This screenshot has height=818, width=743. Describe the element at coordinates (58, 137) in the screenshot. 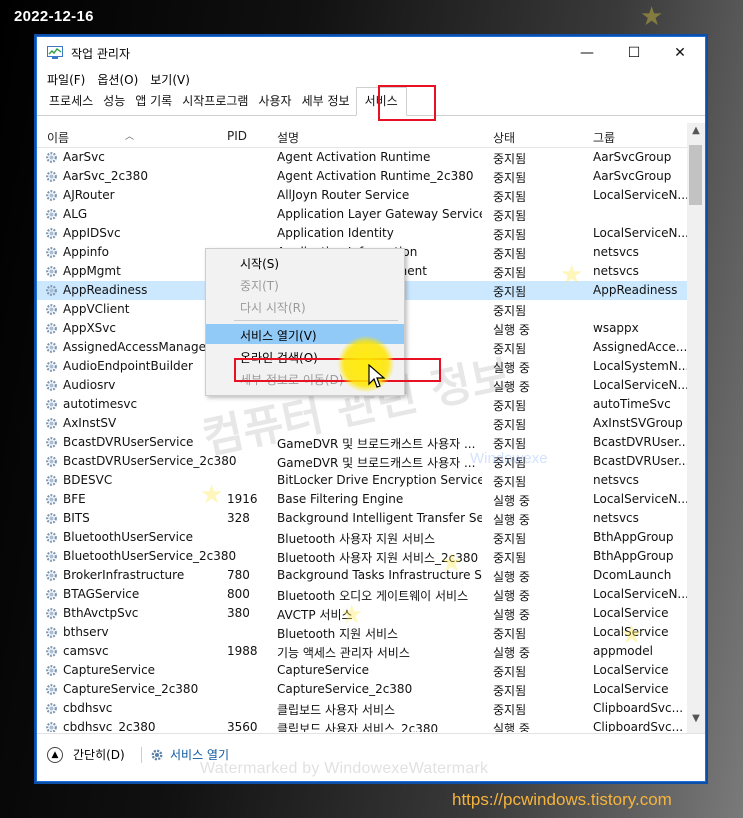

I see `column-name: 이름` at that location.